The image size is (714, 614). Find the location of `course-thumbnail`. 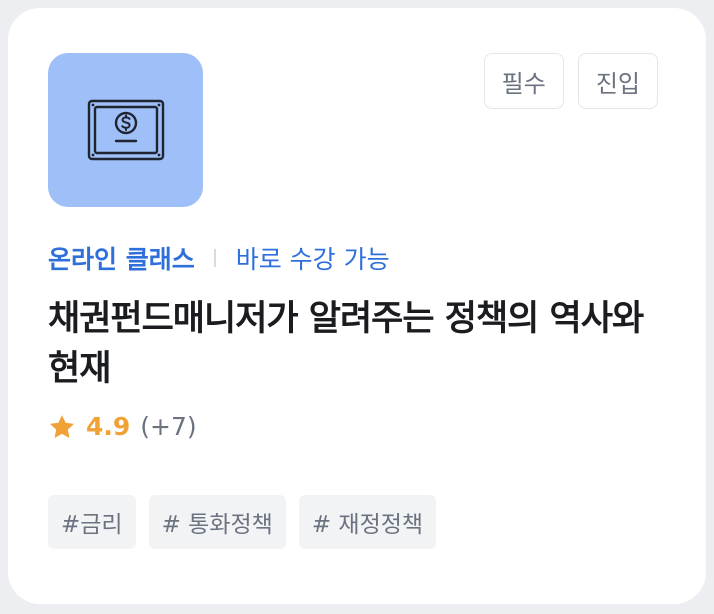

course-thumbnail is located at coordinates (125, 130).